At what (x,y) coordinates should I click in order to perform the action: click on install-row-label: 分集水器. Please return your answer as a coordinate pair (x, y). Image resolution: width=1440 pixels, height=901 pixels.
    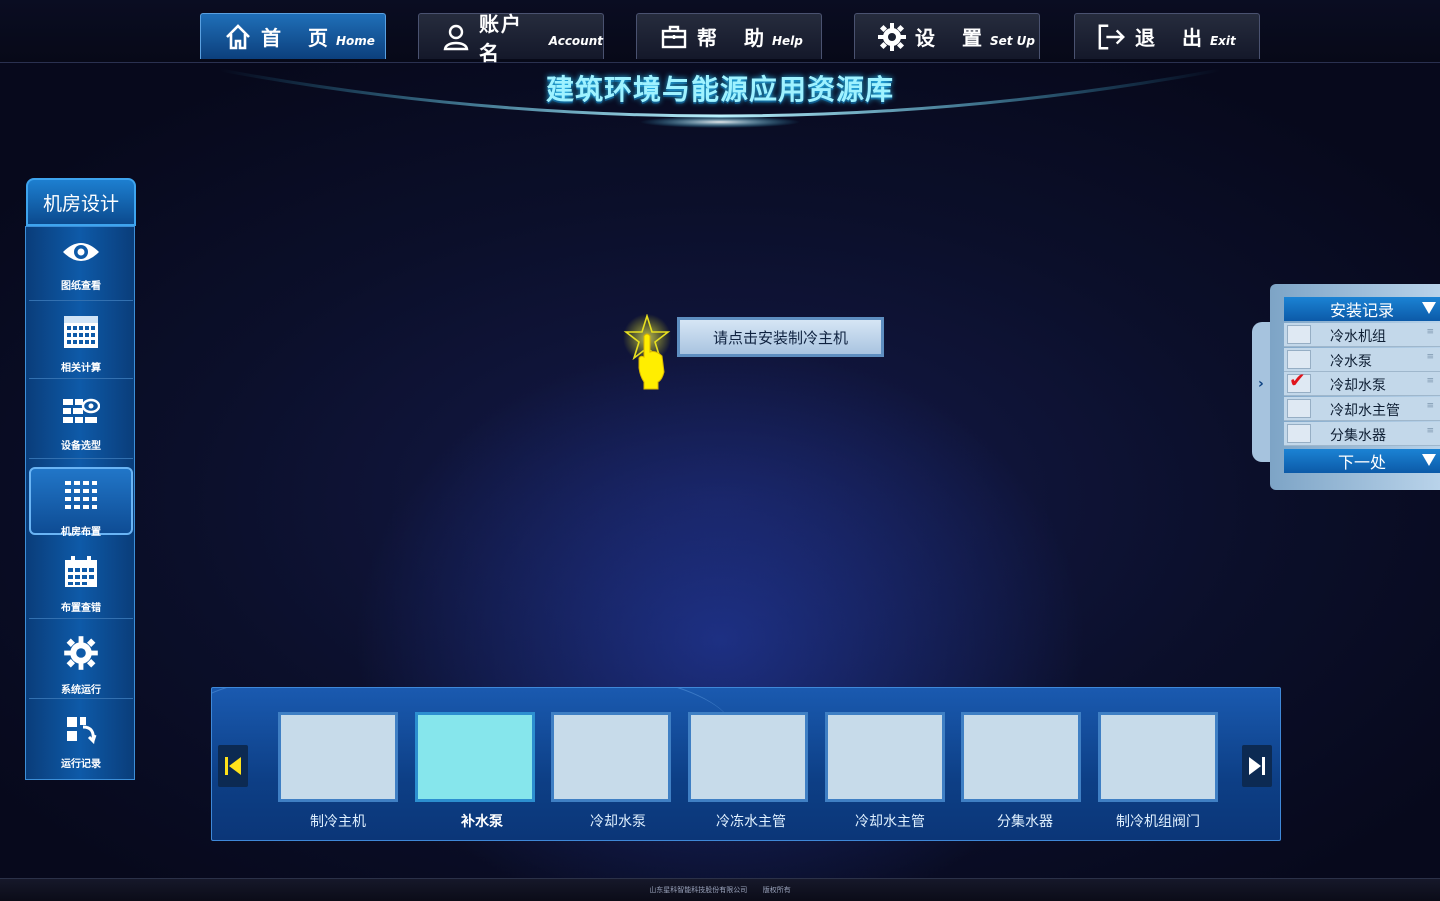
    Looking at the image, I should click on (1358, 436).